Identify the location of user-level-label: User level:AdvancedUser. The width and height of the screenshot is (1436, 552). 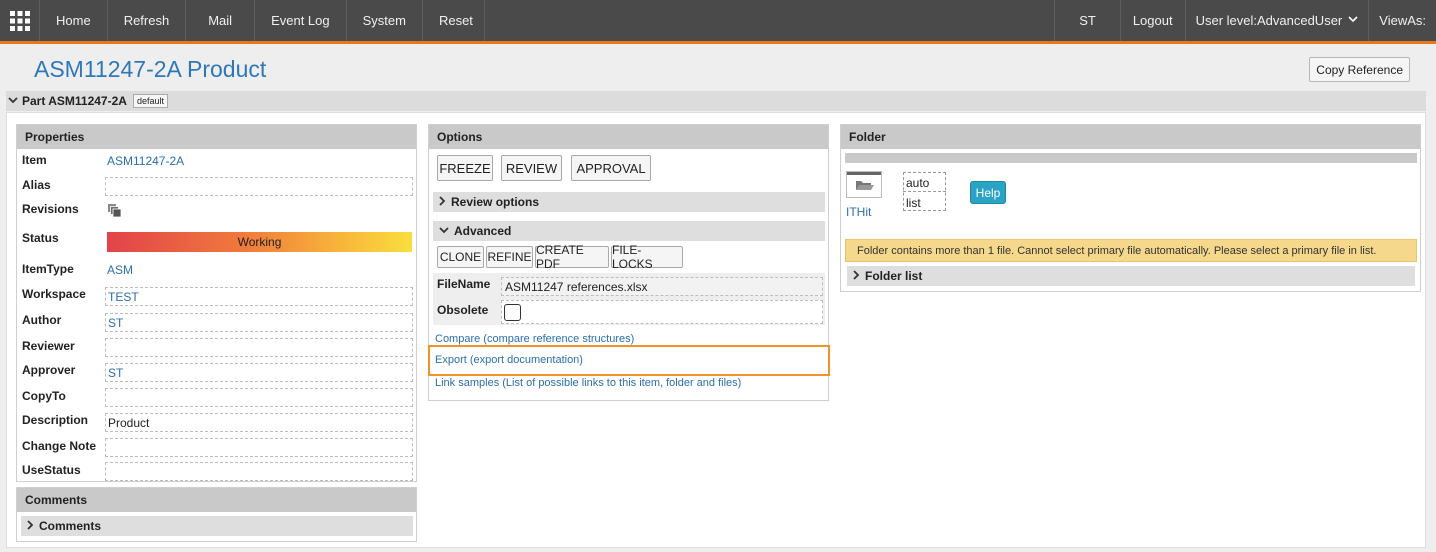
(1269, 20).